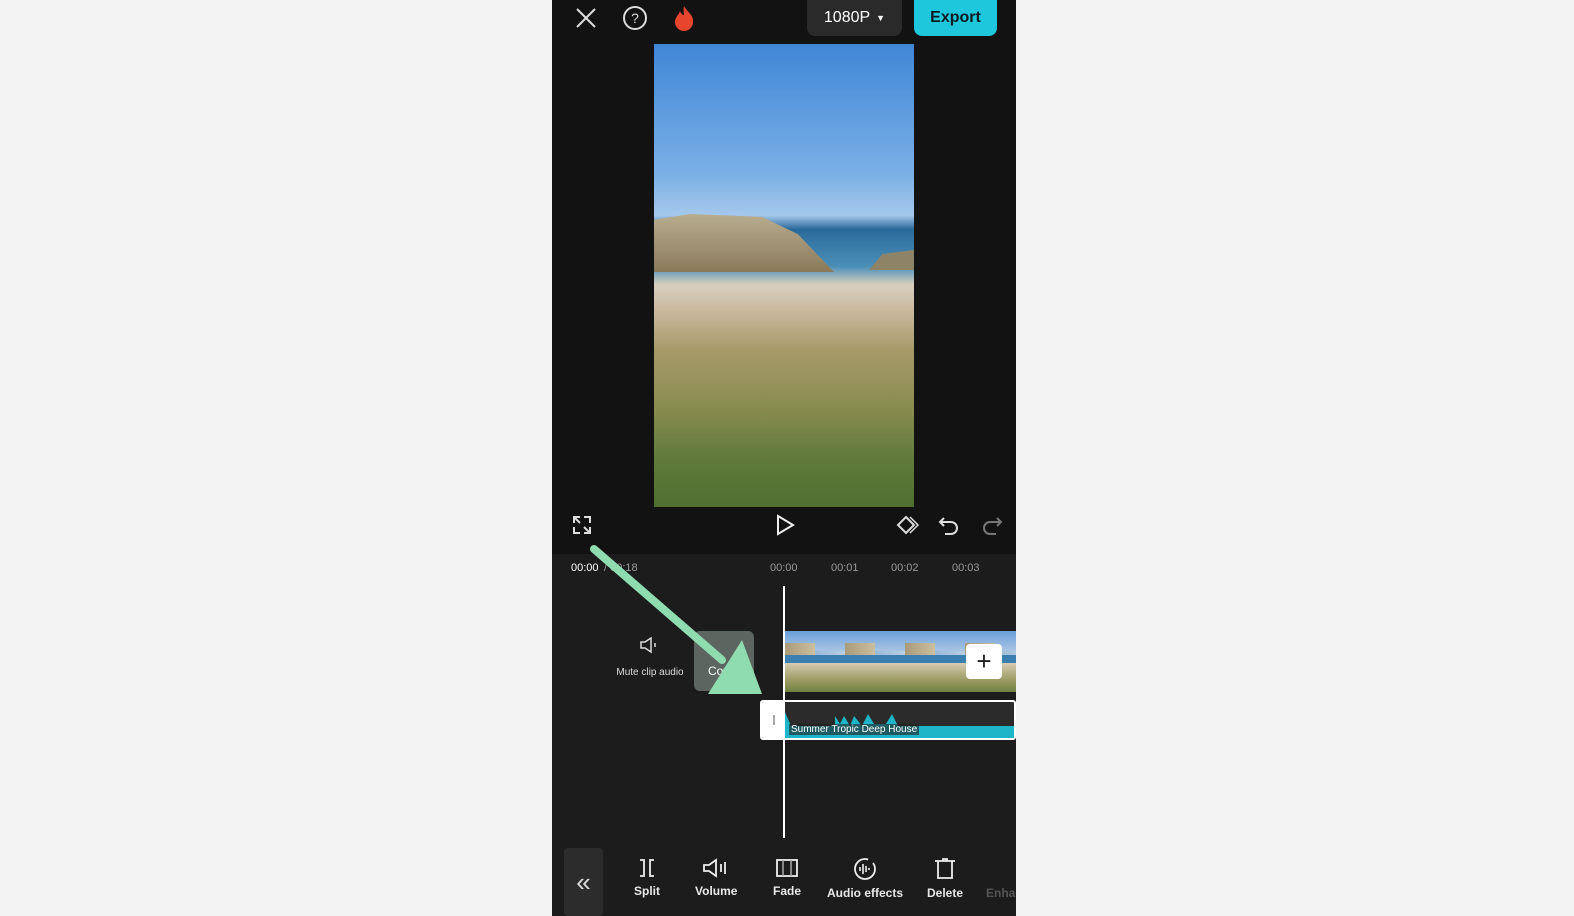 The image size is (1574, 916). I want to click on resolution-dropdown: 1080P ▼, so click(854, 18).